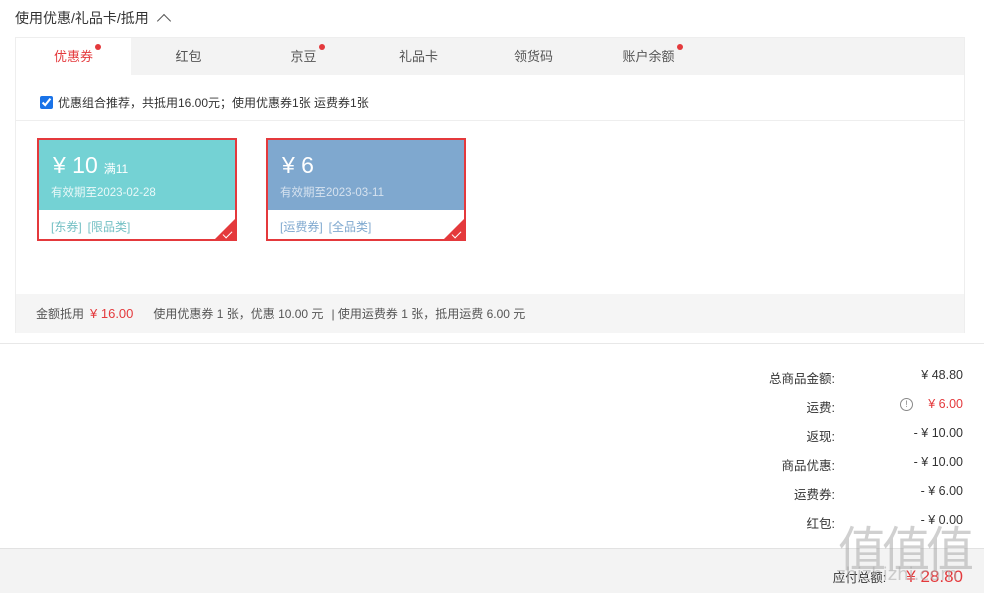  I want to click on combo-recommend: 优惠组合推荐，共抵用16.00元；使用优惠券1张 运费券1张, so click(204, 102).